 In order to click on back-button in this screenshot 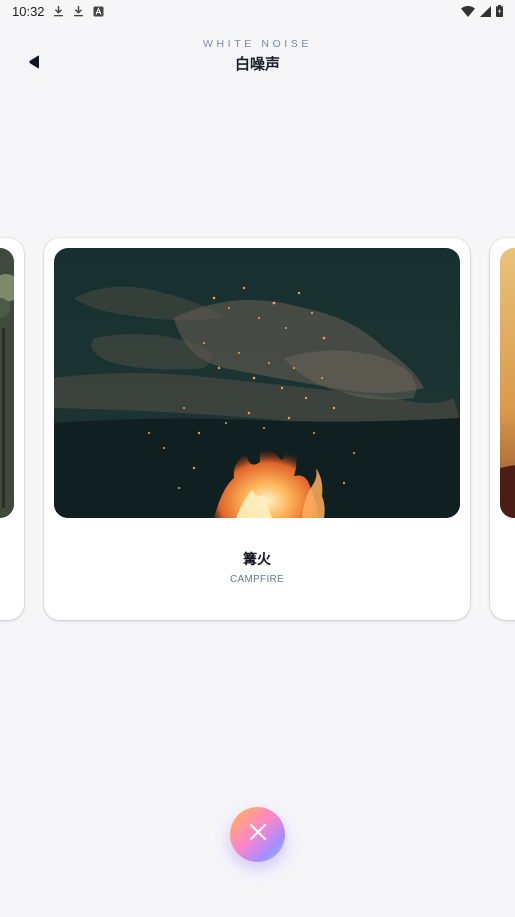, I will do `click(34, 64)`.